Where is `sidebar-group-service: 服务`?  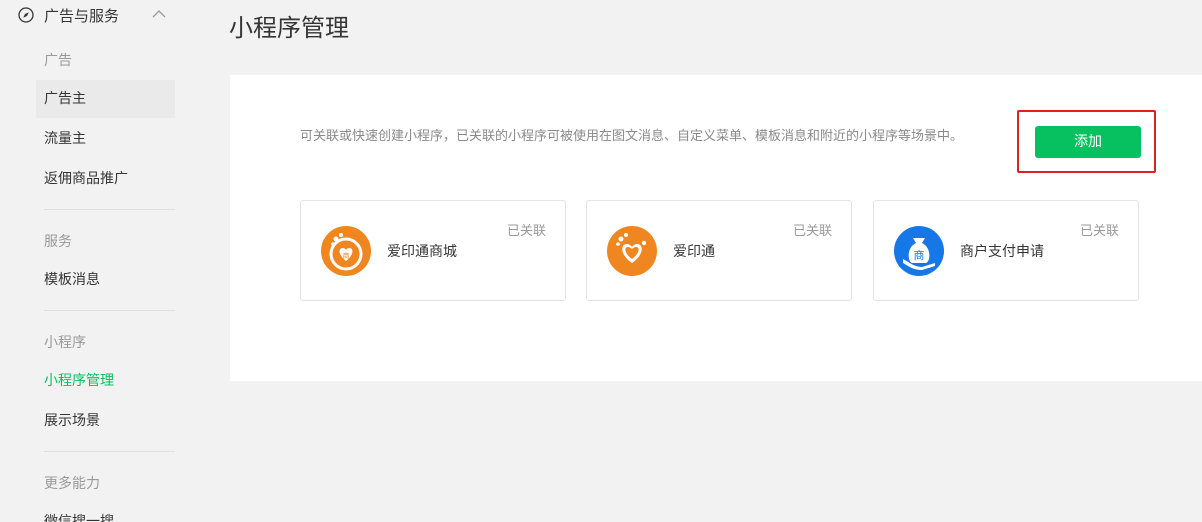
sidebar-group-service: 服务 is located at coordinates (58, 242).